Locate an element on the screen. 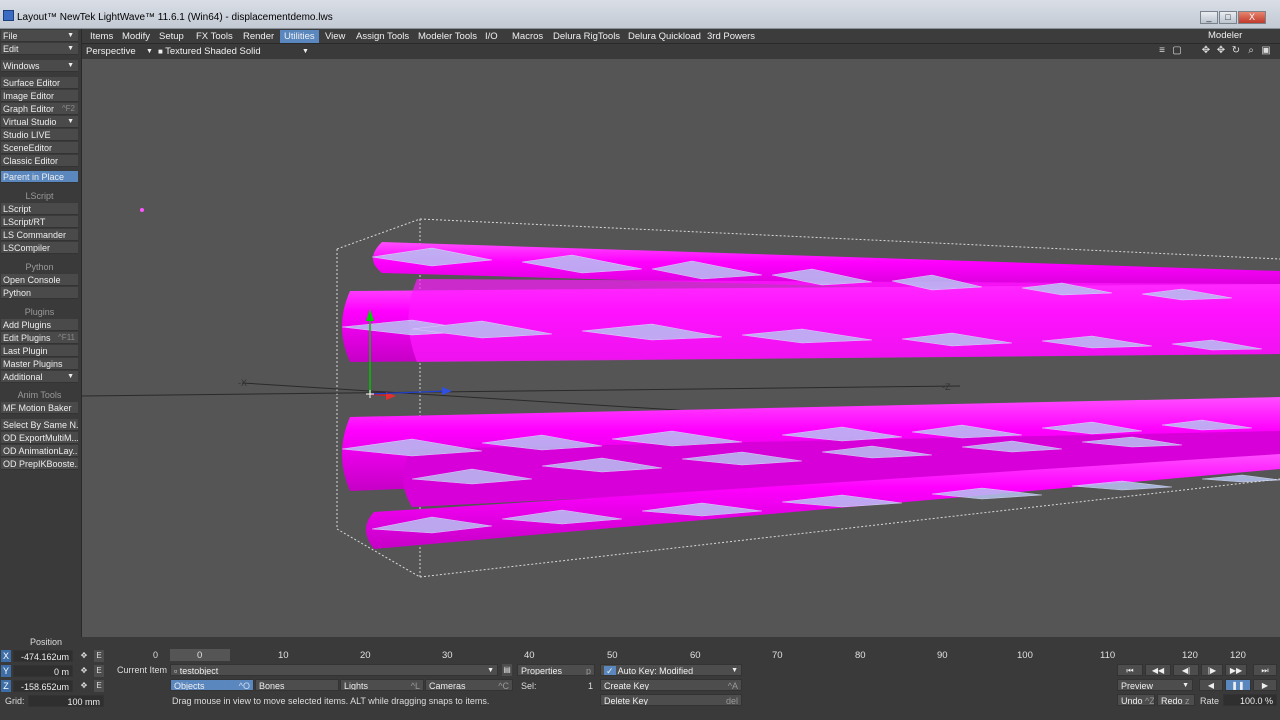 The image size is (1280, 720). ls-compiler-button: LSCompiler is located at coordinates (39, 248).